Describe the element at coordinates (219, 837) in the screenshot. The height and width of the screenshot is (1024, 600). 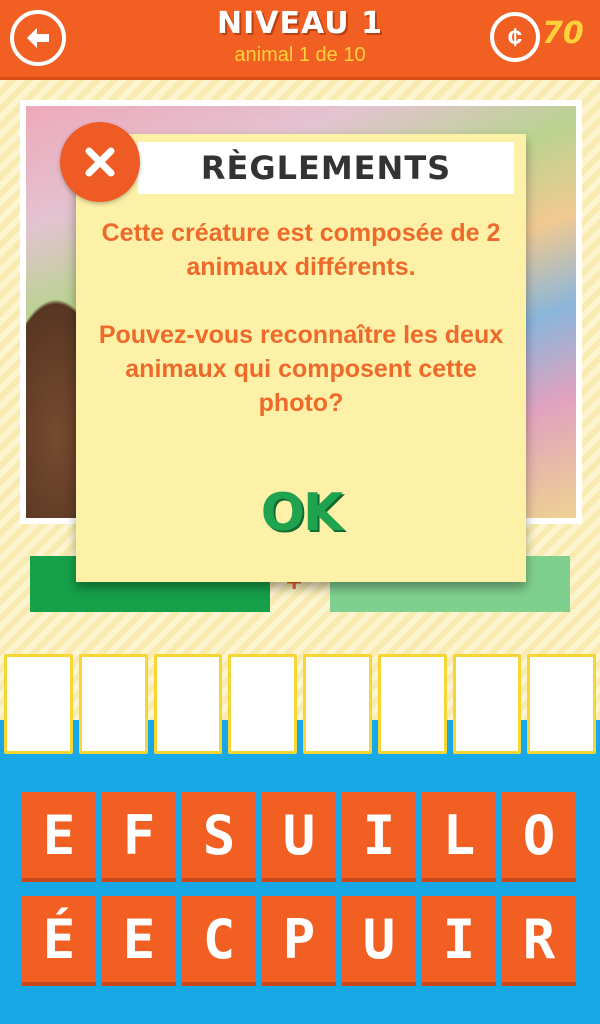
I see `letter-key: S` at that location.